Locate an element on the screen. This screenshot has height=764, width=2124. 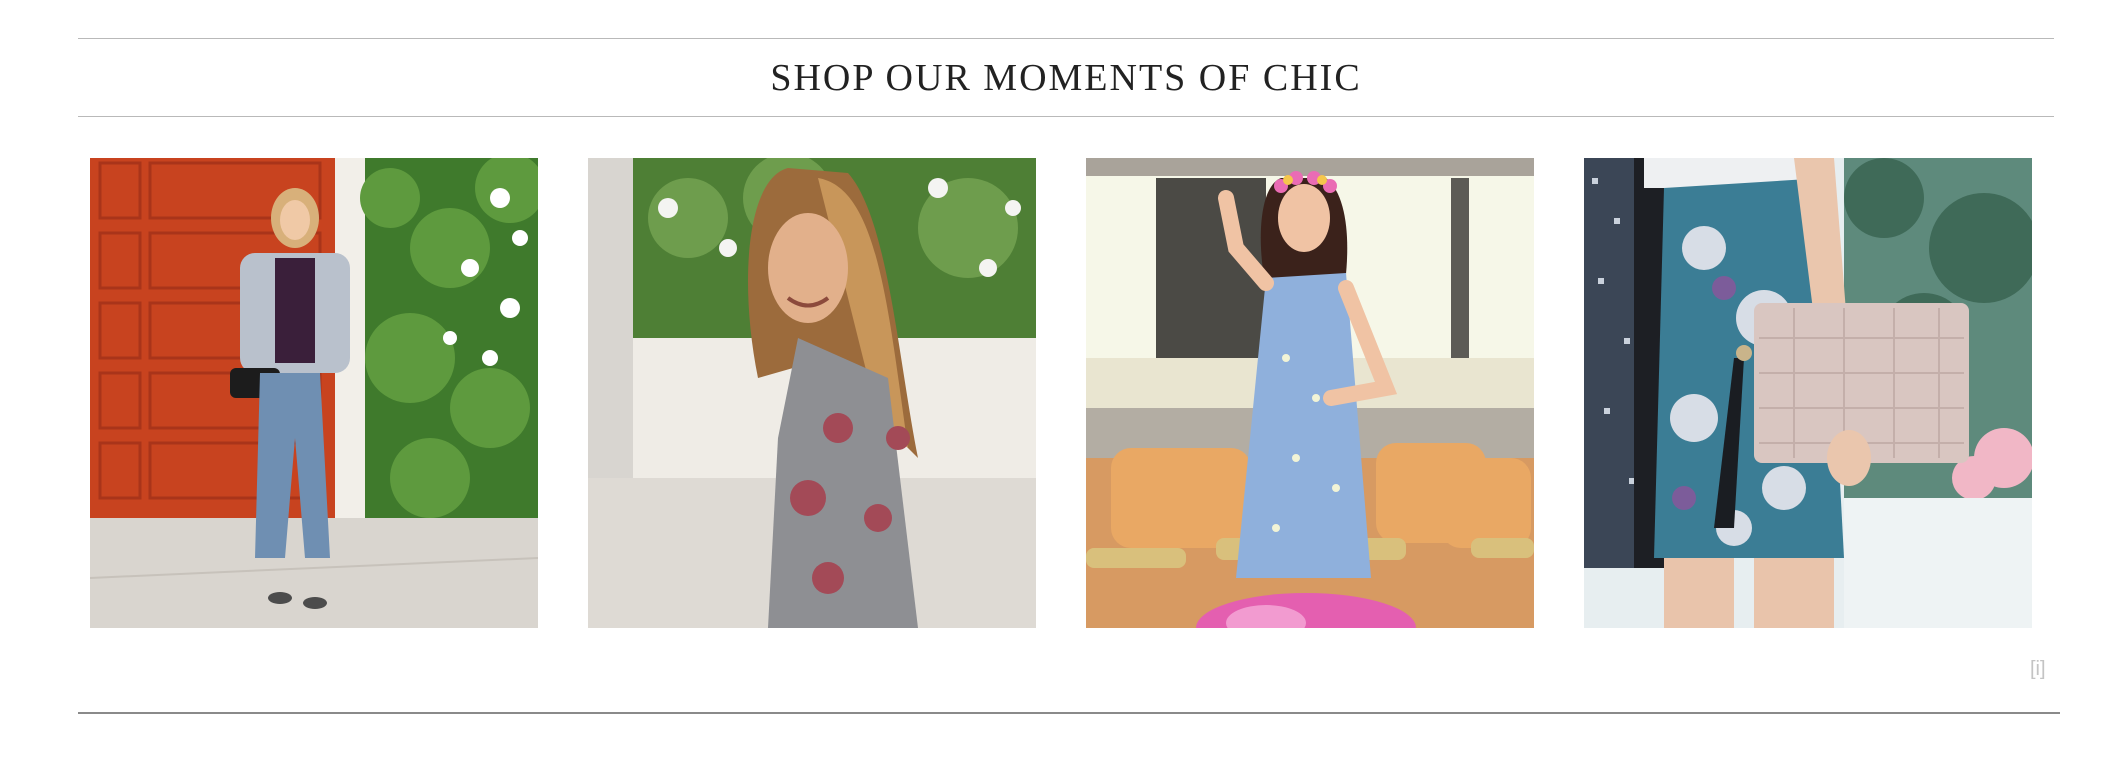
photo-3-image is located at coordinates (1310, 393).